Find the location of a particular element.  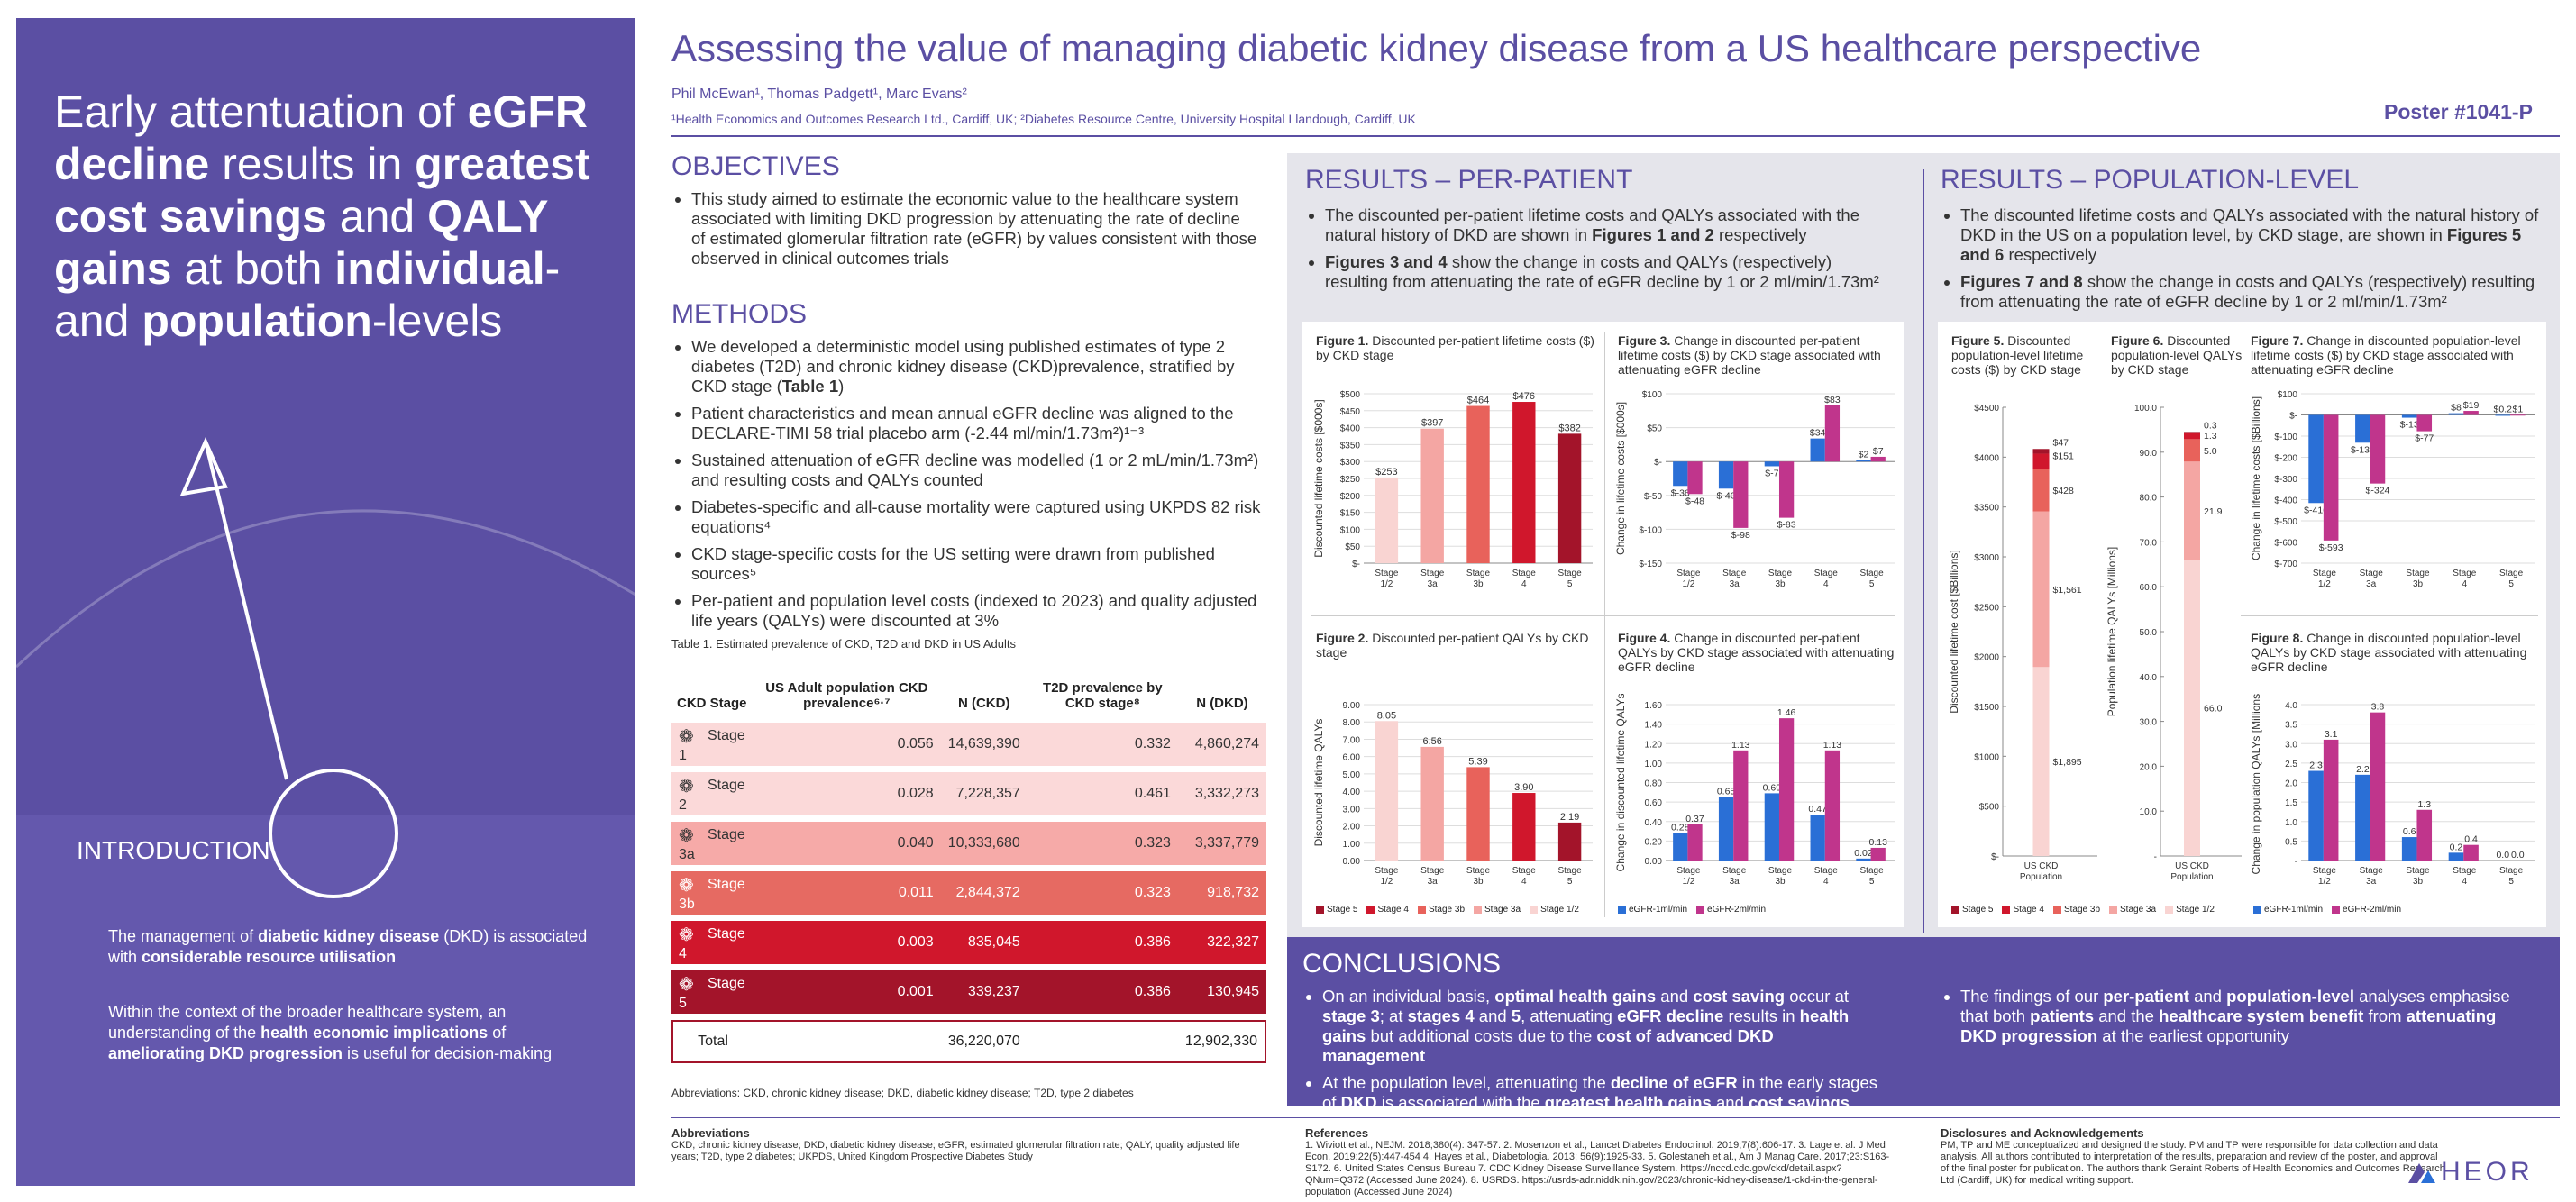

x-tick-label: Population is located at coordinates (2191, 877).